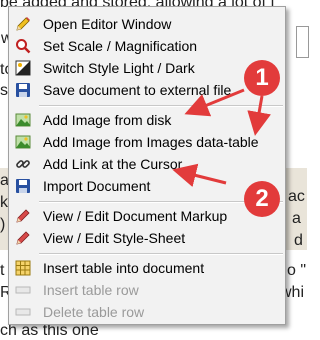  What do you see at coordinates (23, 24) in the screenshot?
I see `pencil-icon` at bounding box center [23, 24].